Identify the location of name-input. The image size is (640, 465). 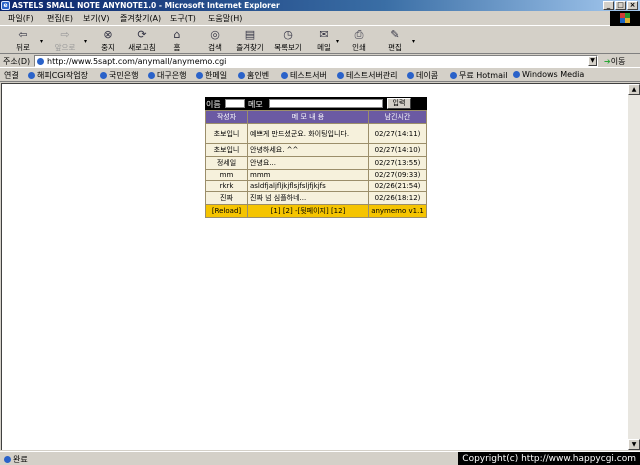
(235, 103).